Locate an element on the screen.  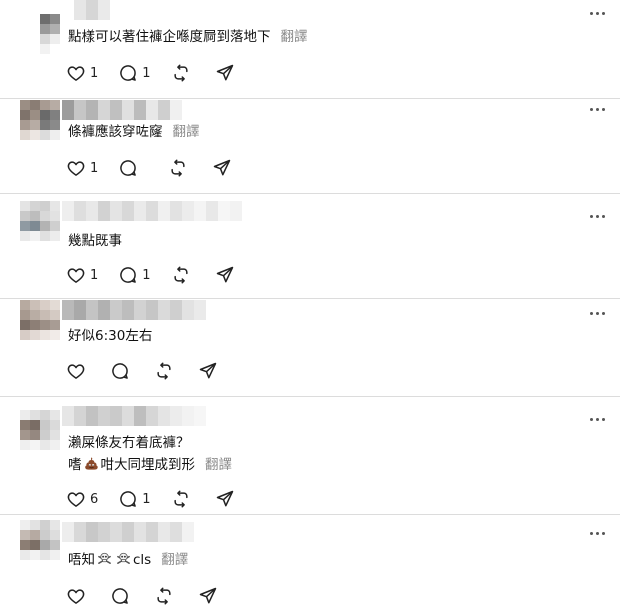
comment-body: 嗜 is located at coordinates (75, 465).